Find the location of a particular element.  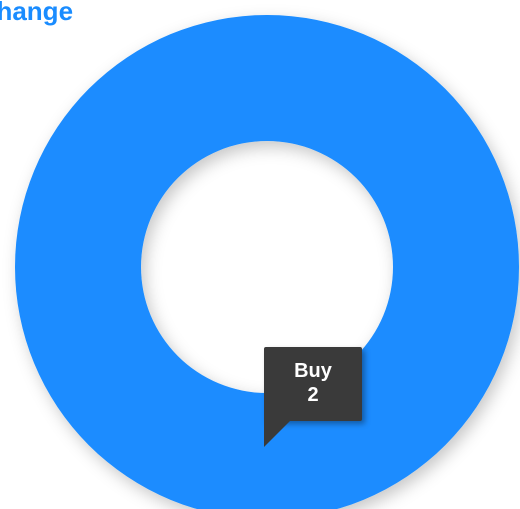

tooltip-category: Buy is located at coordinates (313, 371).